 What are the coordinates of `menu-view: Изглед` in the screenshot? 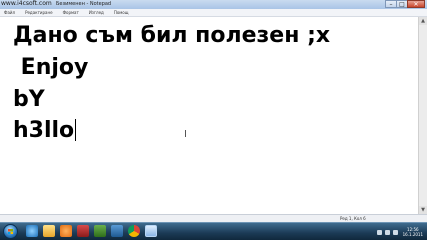 It's located at (96, 13).